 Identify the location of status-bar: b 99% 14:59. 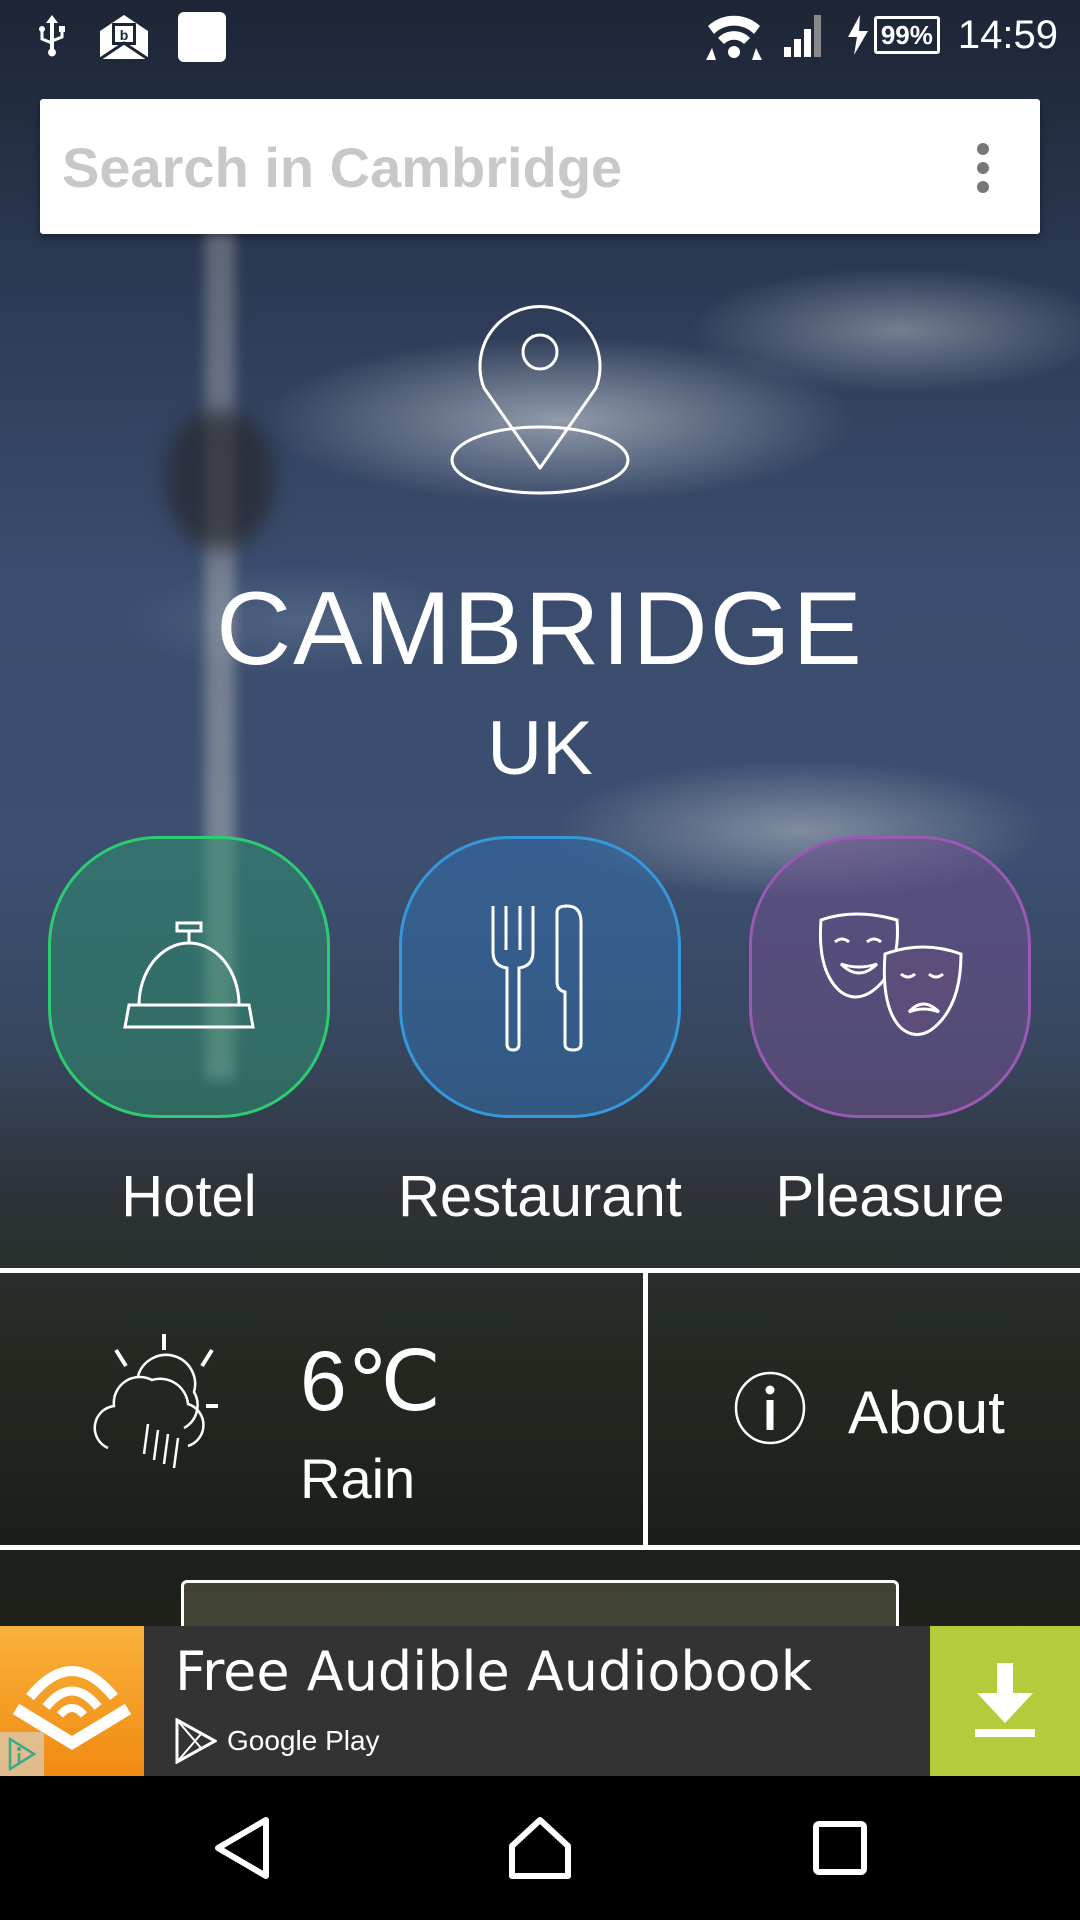
(540, 39).